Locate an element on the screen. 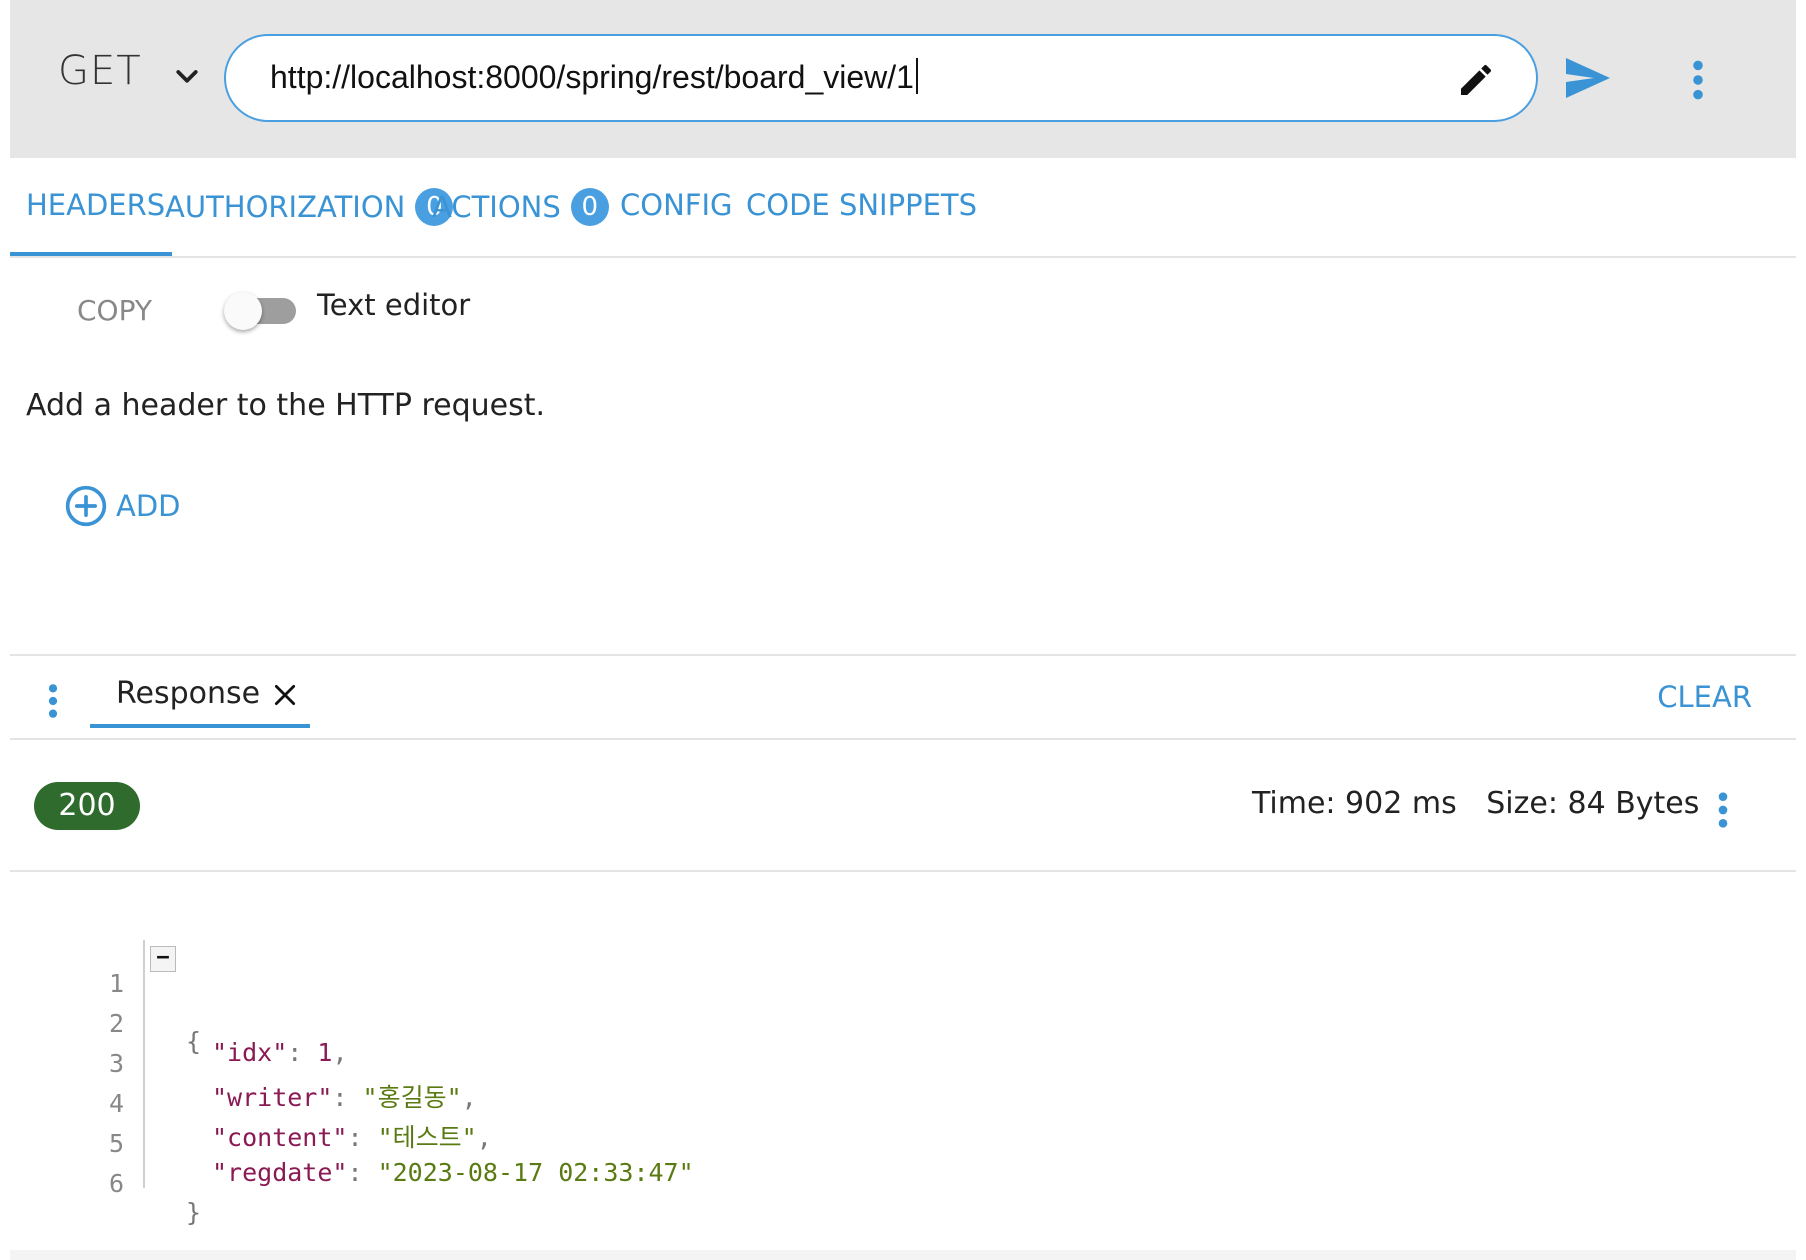 The image size is (1806, 1260). text-caret is located at coordinates (916, 76).